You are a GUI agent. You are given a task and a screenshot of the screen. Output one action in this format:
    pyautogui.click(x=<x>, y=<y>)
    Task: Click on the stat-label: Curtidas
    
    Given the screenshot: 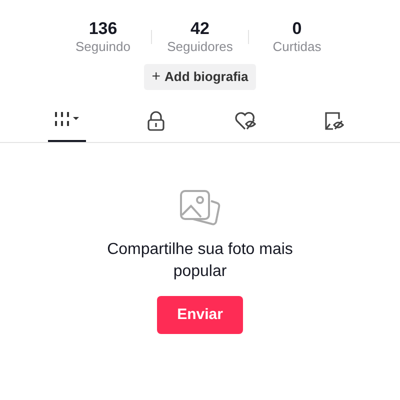 What is the action you would take?
    pyautogui.click(x=297, y=47)
    